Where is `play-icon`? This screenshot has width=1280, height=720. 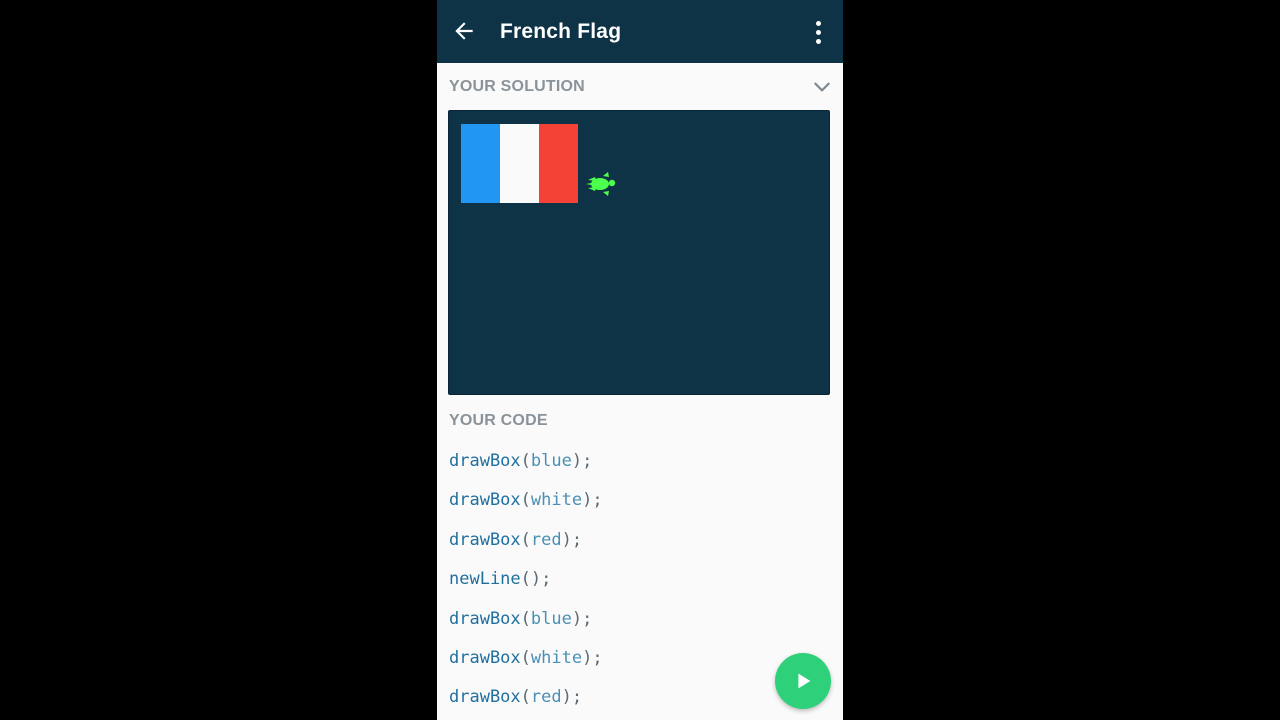
play-icon is located at coordinates (804, 681).